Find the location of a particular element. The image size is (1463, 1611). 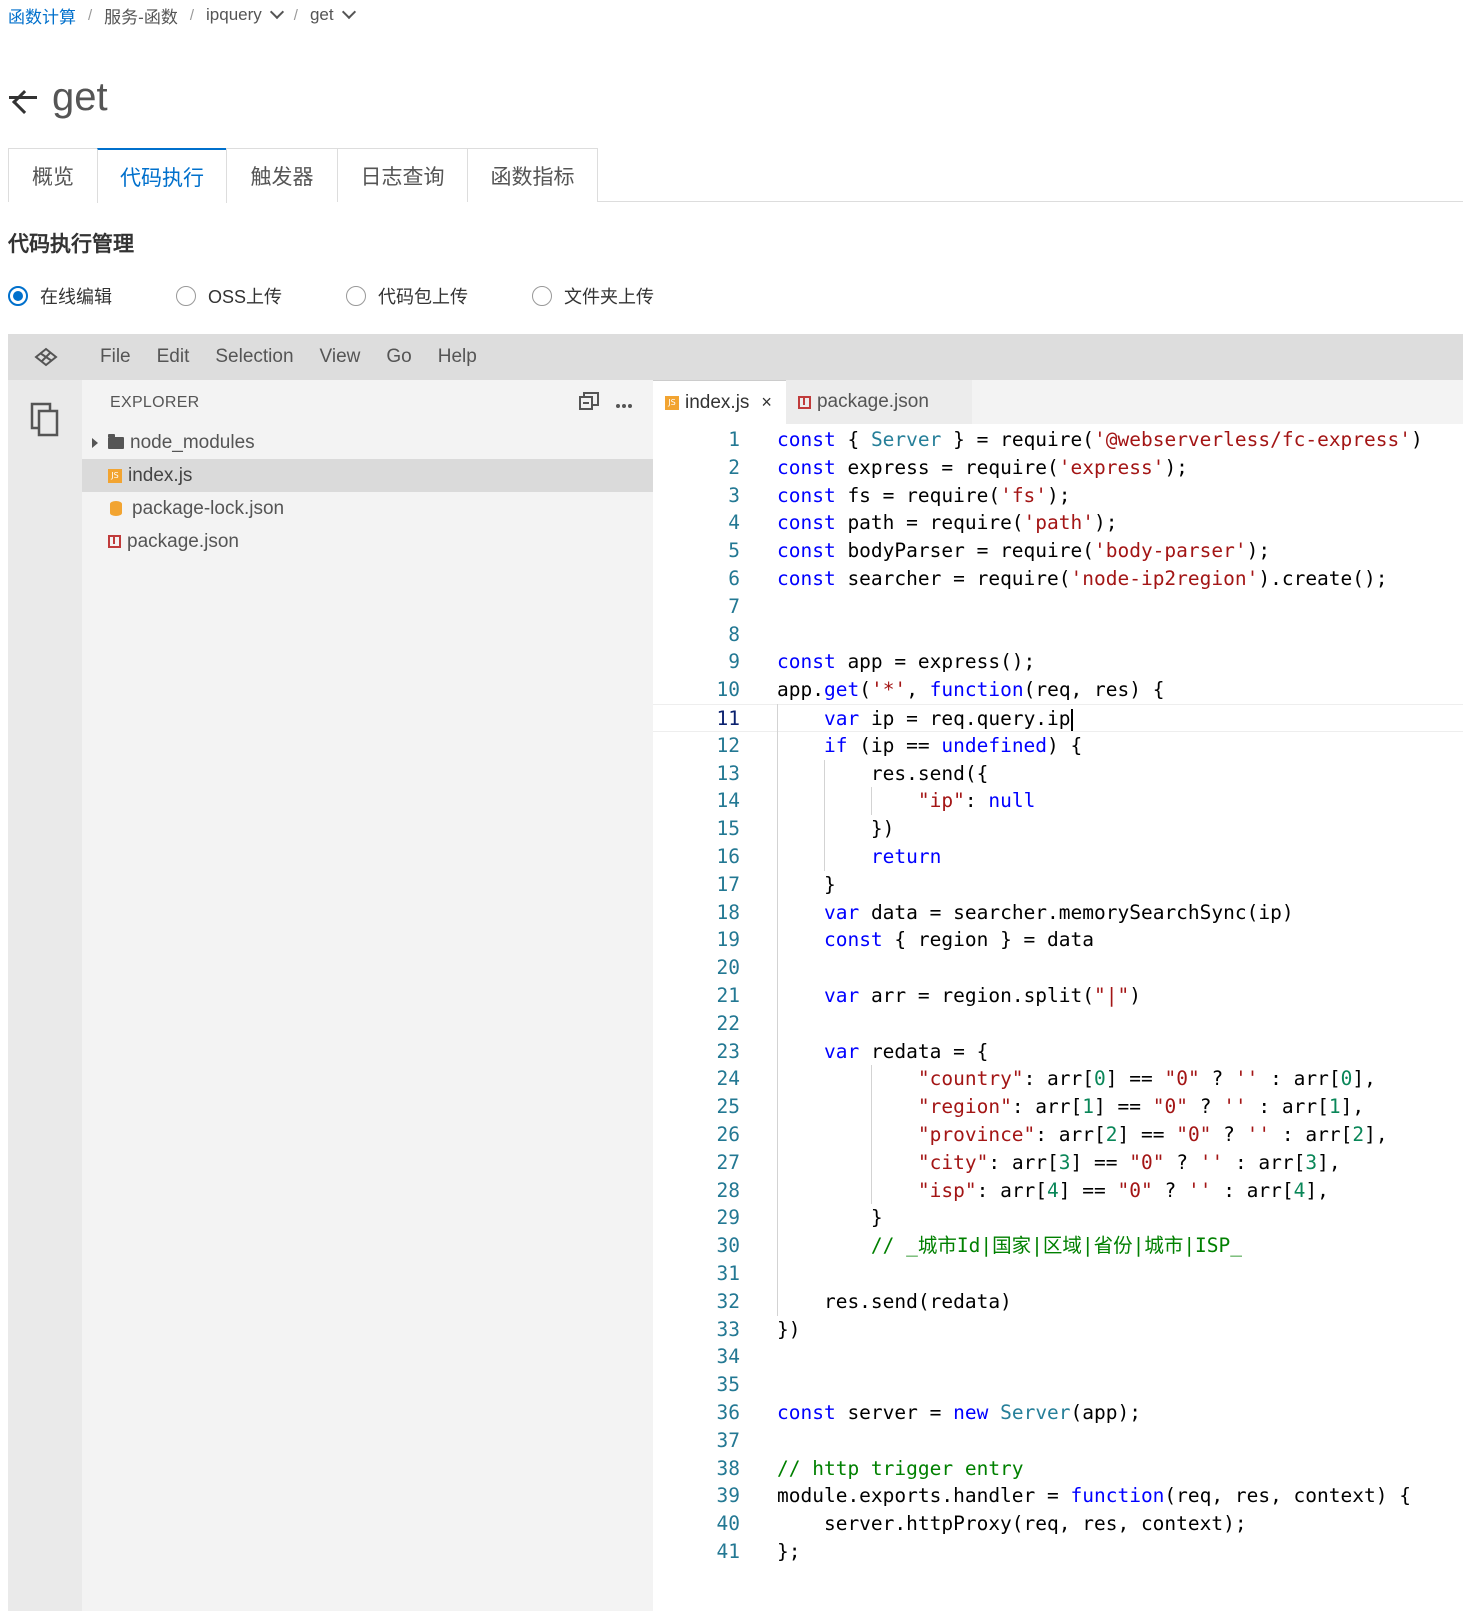

radio-oss-upload: OSS上传 is located at coordinates (229, 296).